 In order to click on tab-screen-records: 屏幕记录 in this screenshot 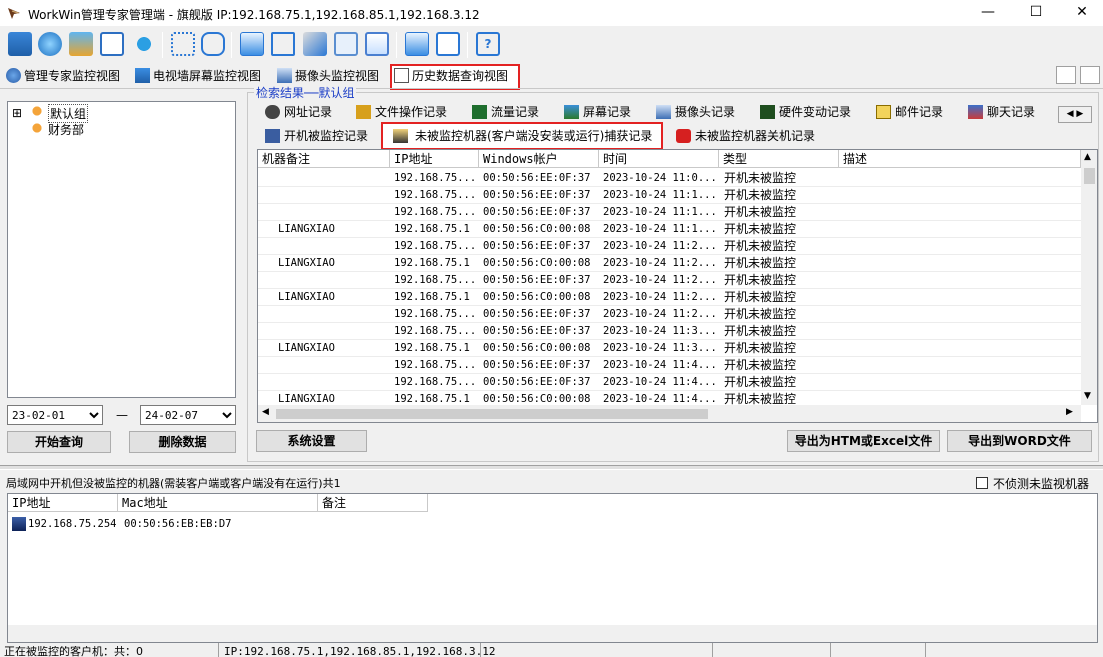, I will do `click(596, 112)`.